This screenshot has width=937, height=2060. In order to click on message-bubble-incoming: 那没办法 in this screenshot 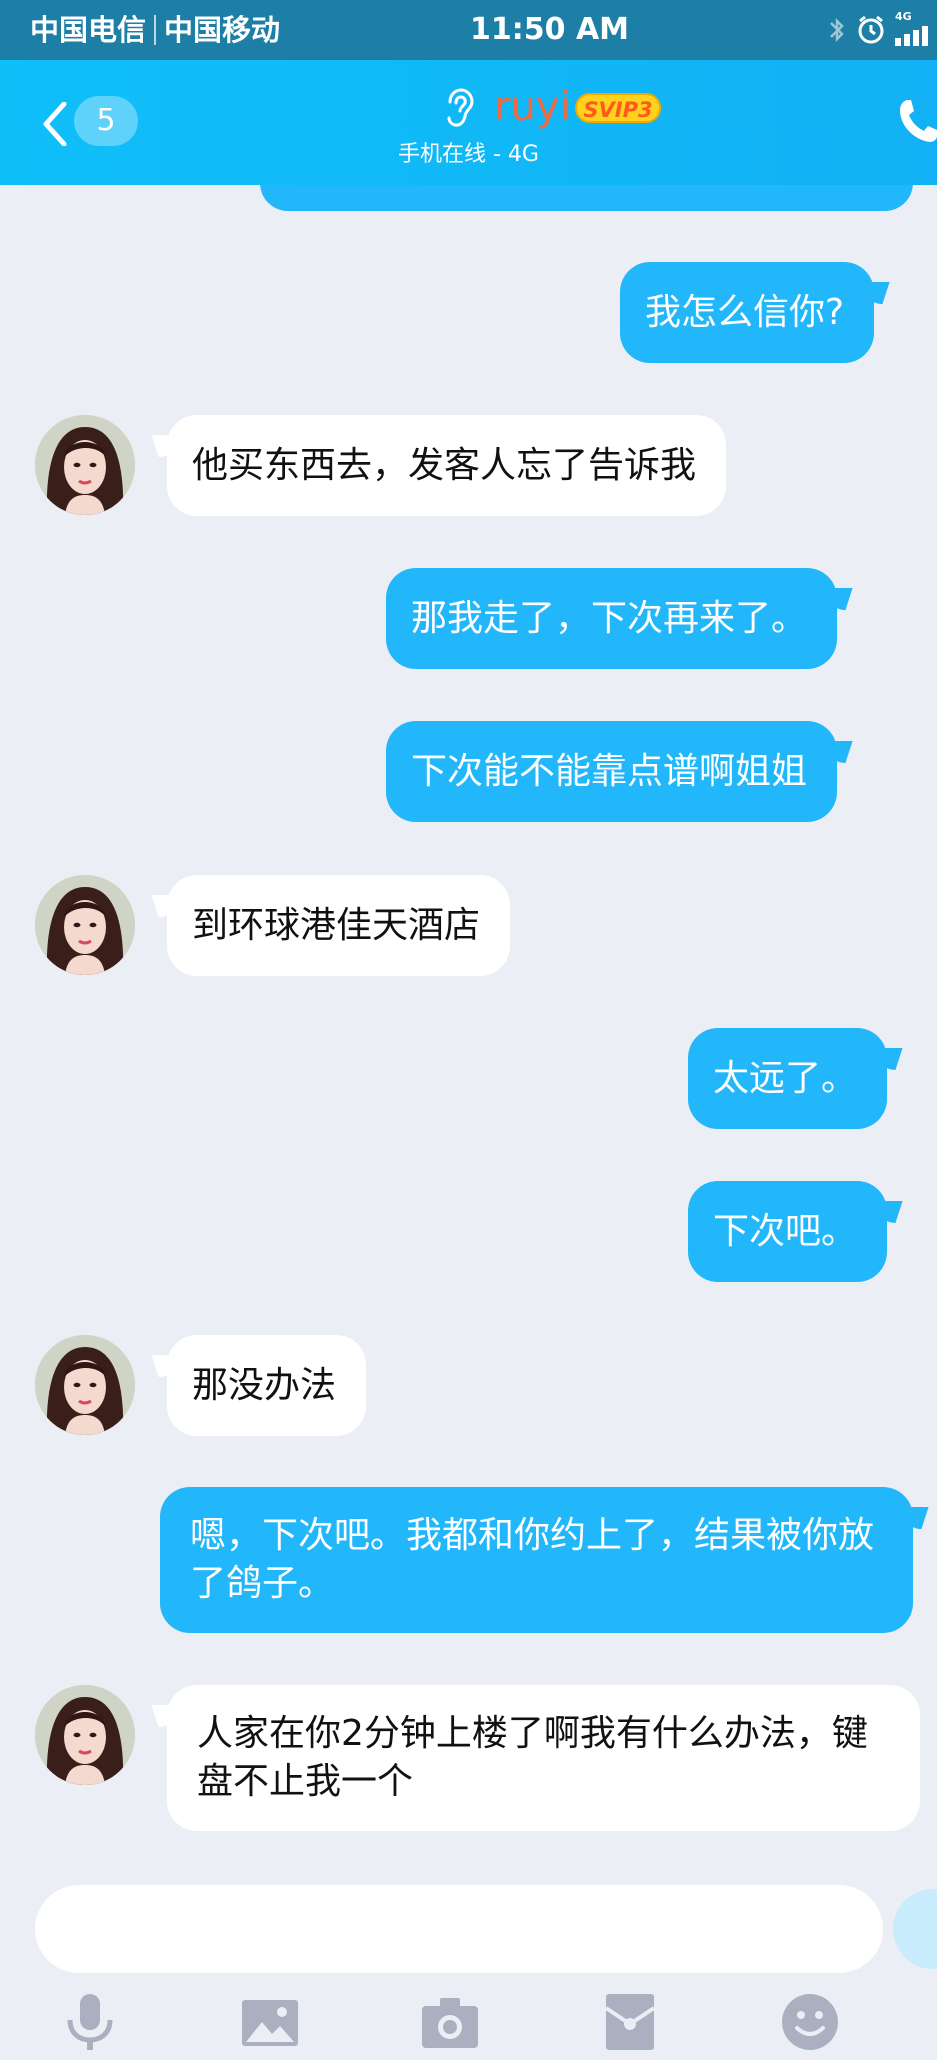, I will do `click(267, 1385)`.